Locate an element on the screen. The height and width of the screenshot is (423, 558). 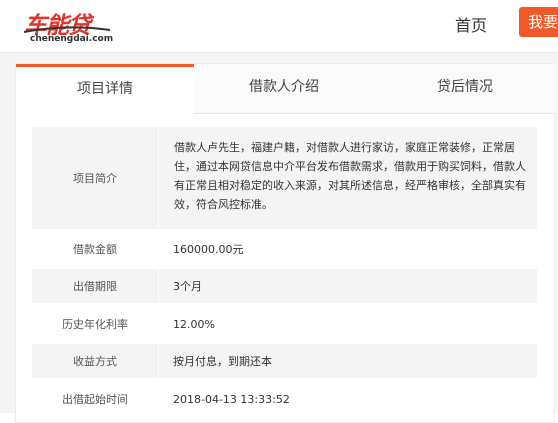
tab-project-details: 项目详情 is located at coordinates (105, 89).